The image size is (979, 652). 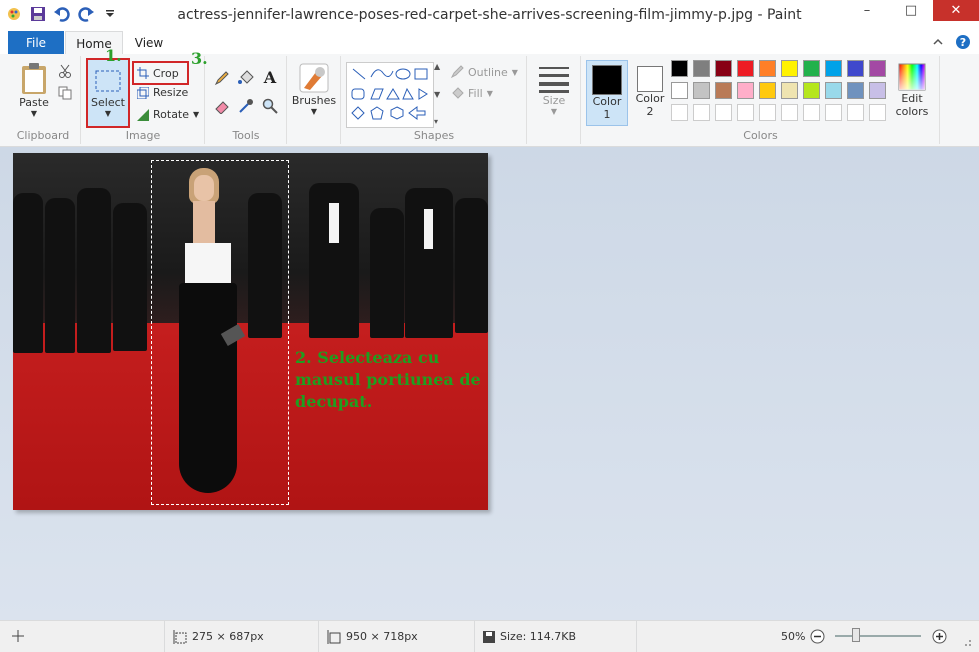 I want to click on pencil-icon, so click(x=222, y=79).